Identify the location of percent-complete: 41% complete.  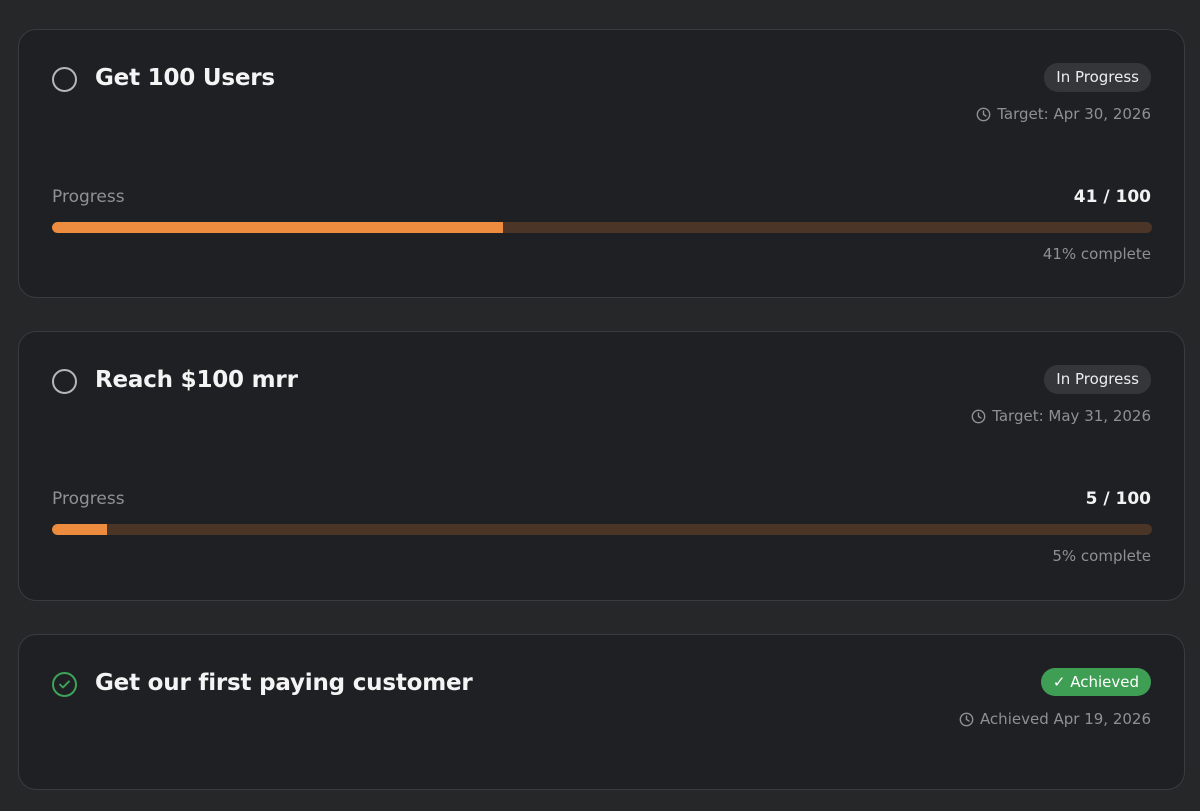
(1096, 254).